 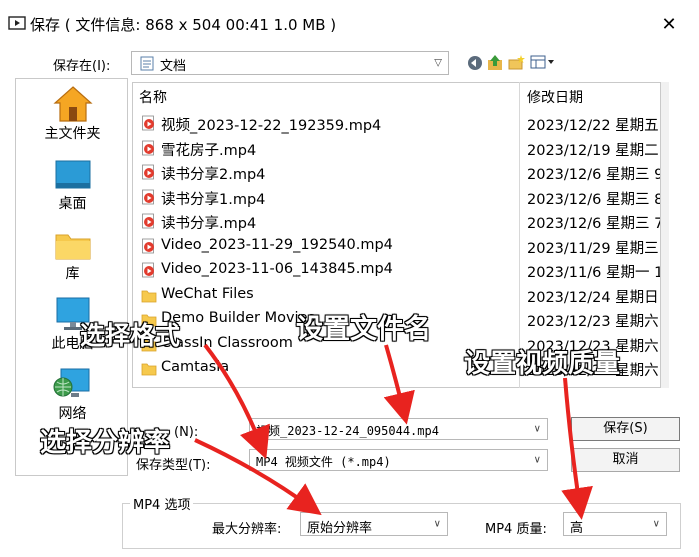 What do you see at coordinates (213, 199) in the screenshot?
I see `file-name: 读书分享1.mp4` at bounding box center [213, 199].